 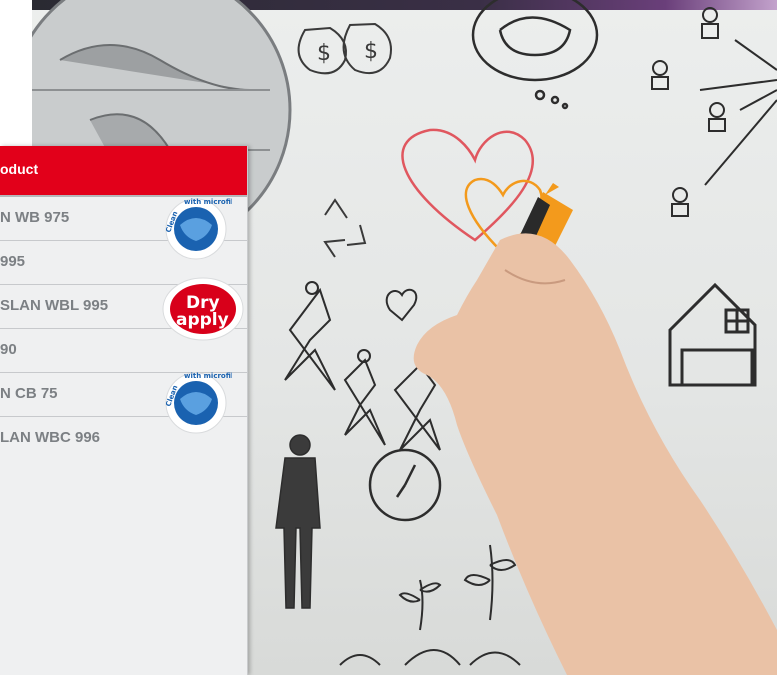 I want to click on person-sketch, so click(x=298, y=521).